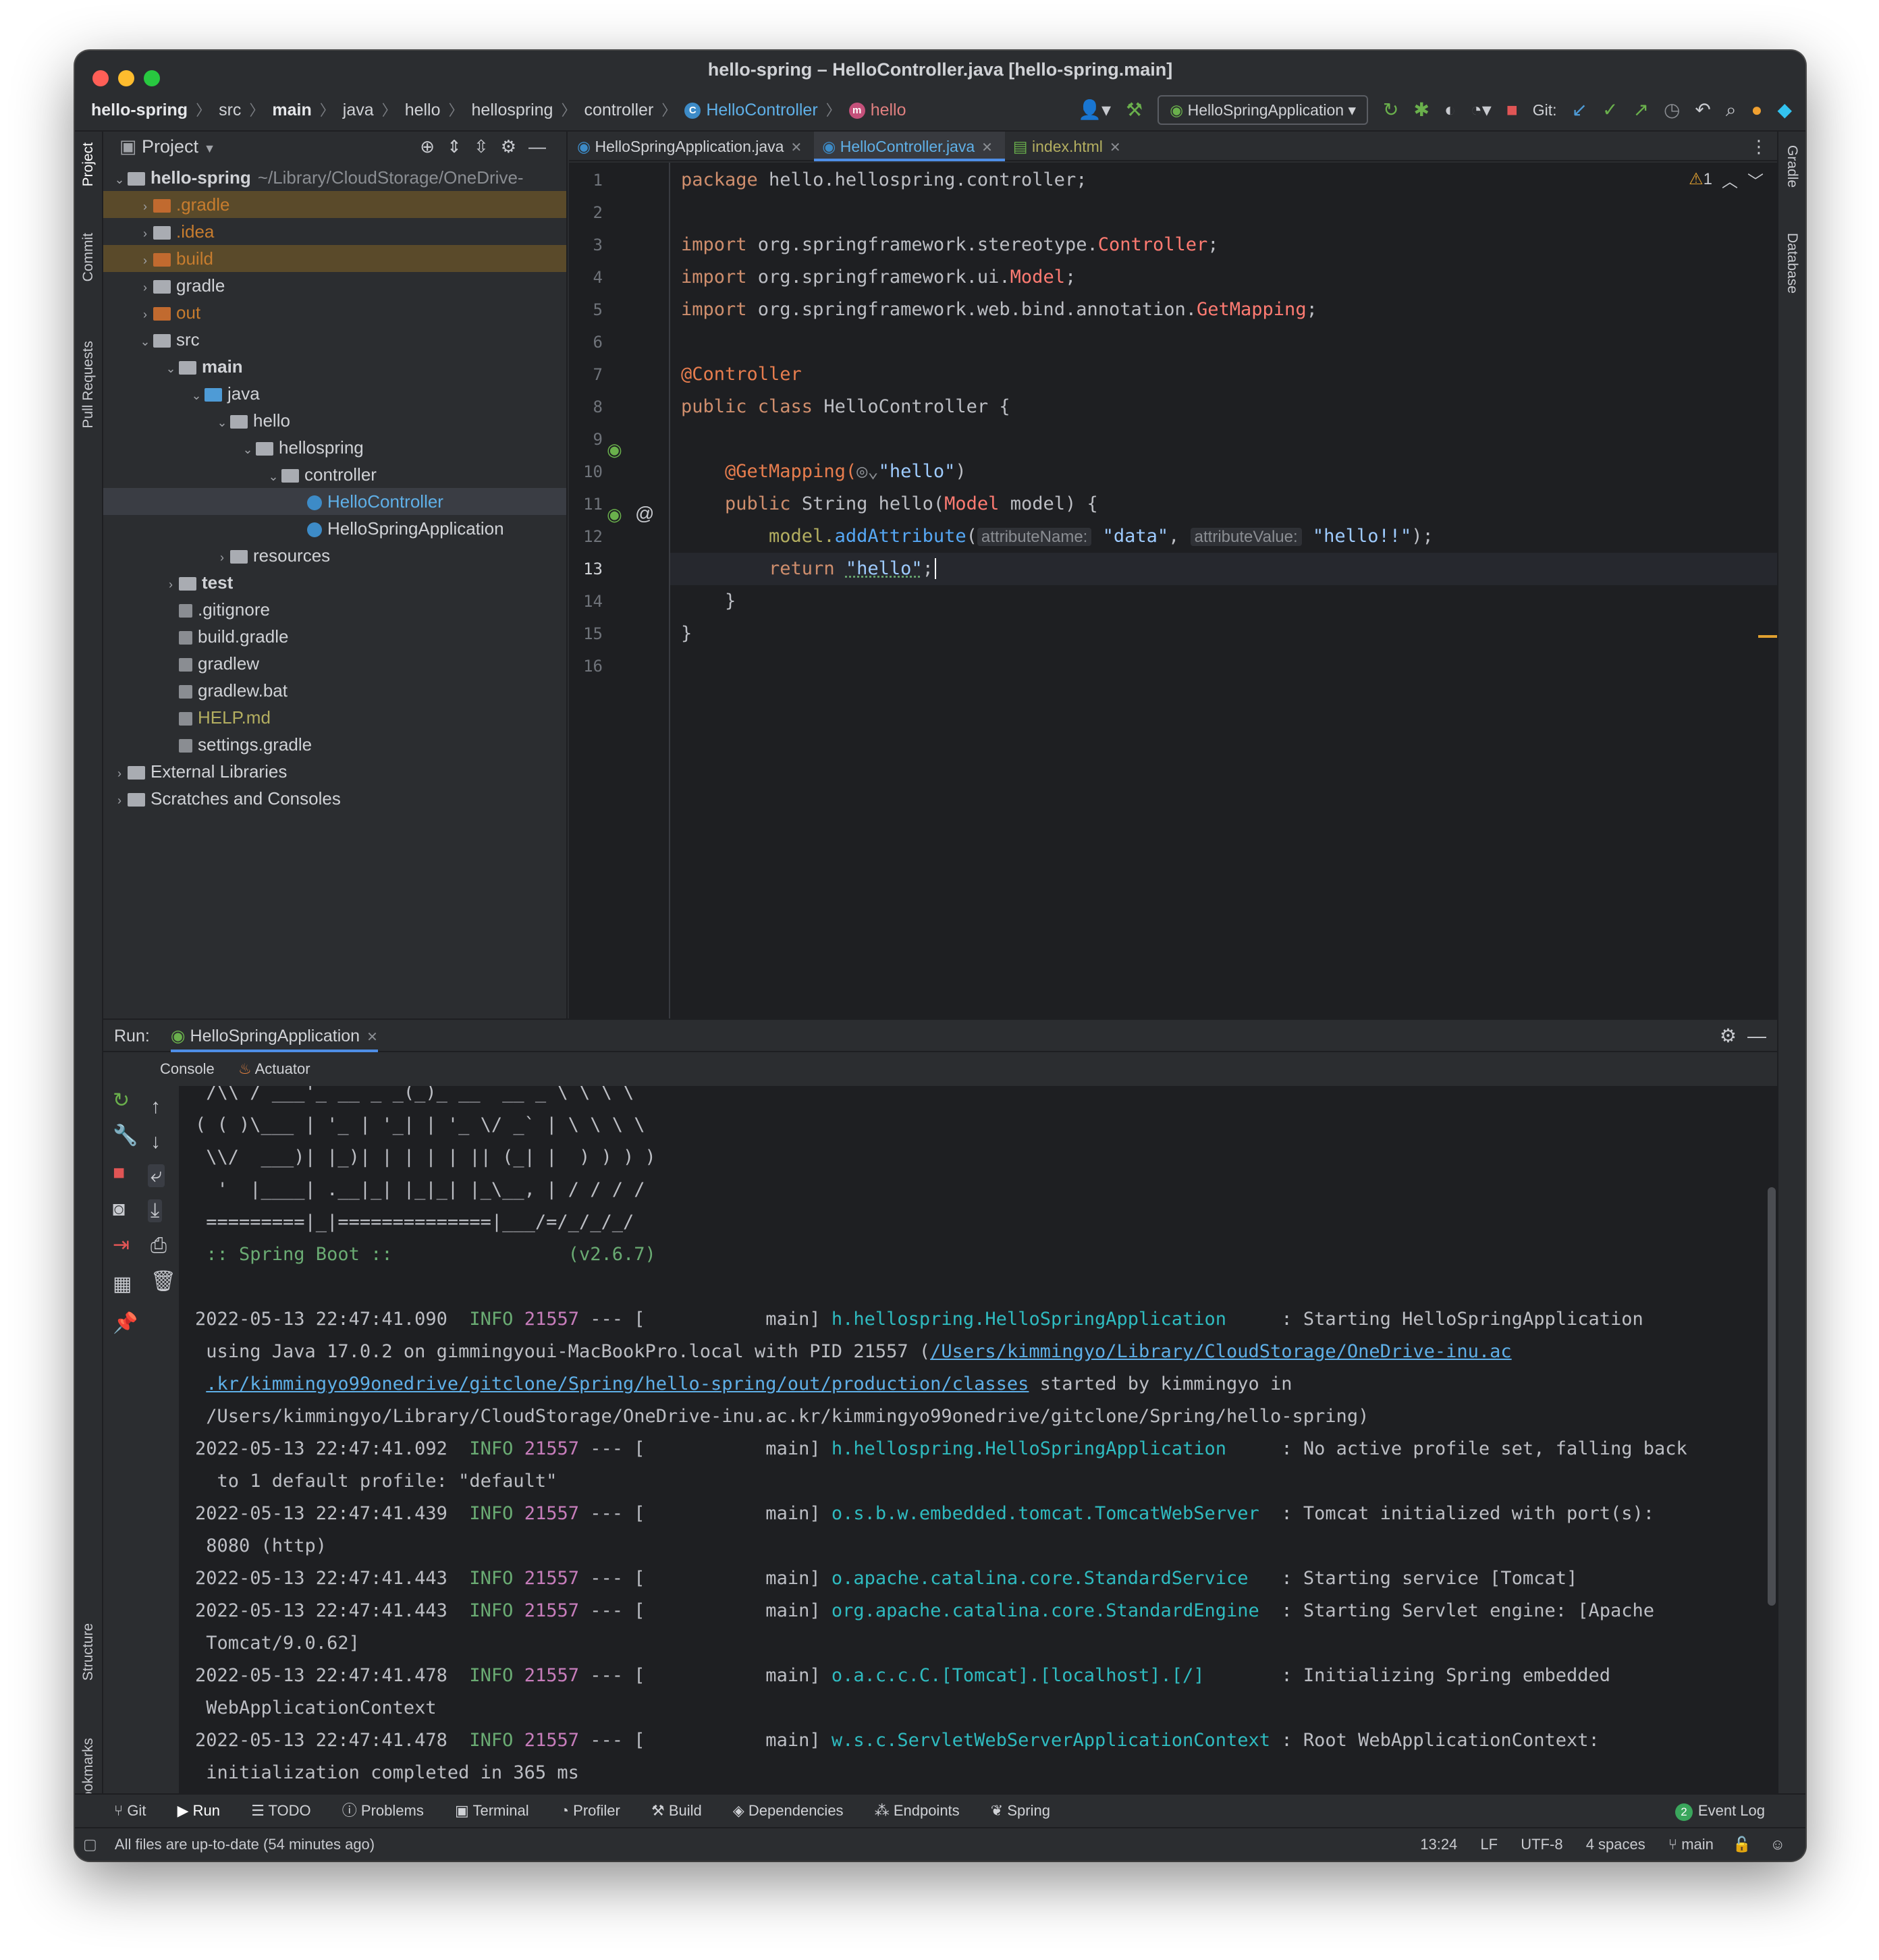 This screenshot has width=1879, height=1960. I want to click on layout-icon: ▦, so click(122, 1284).